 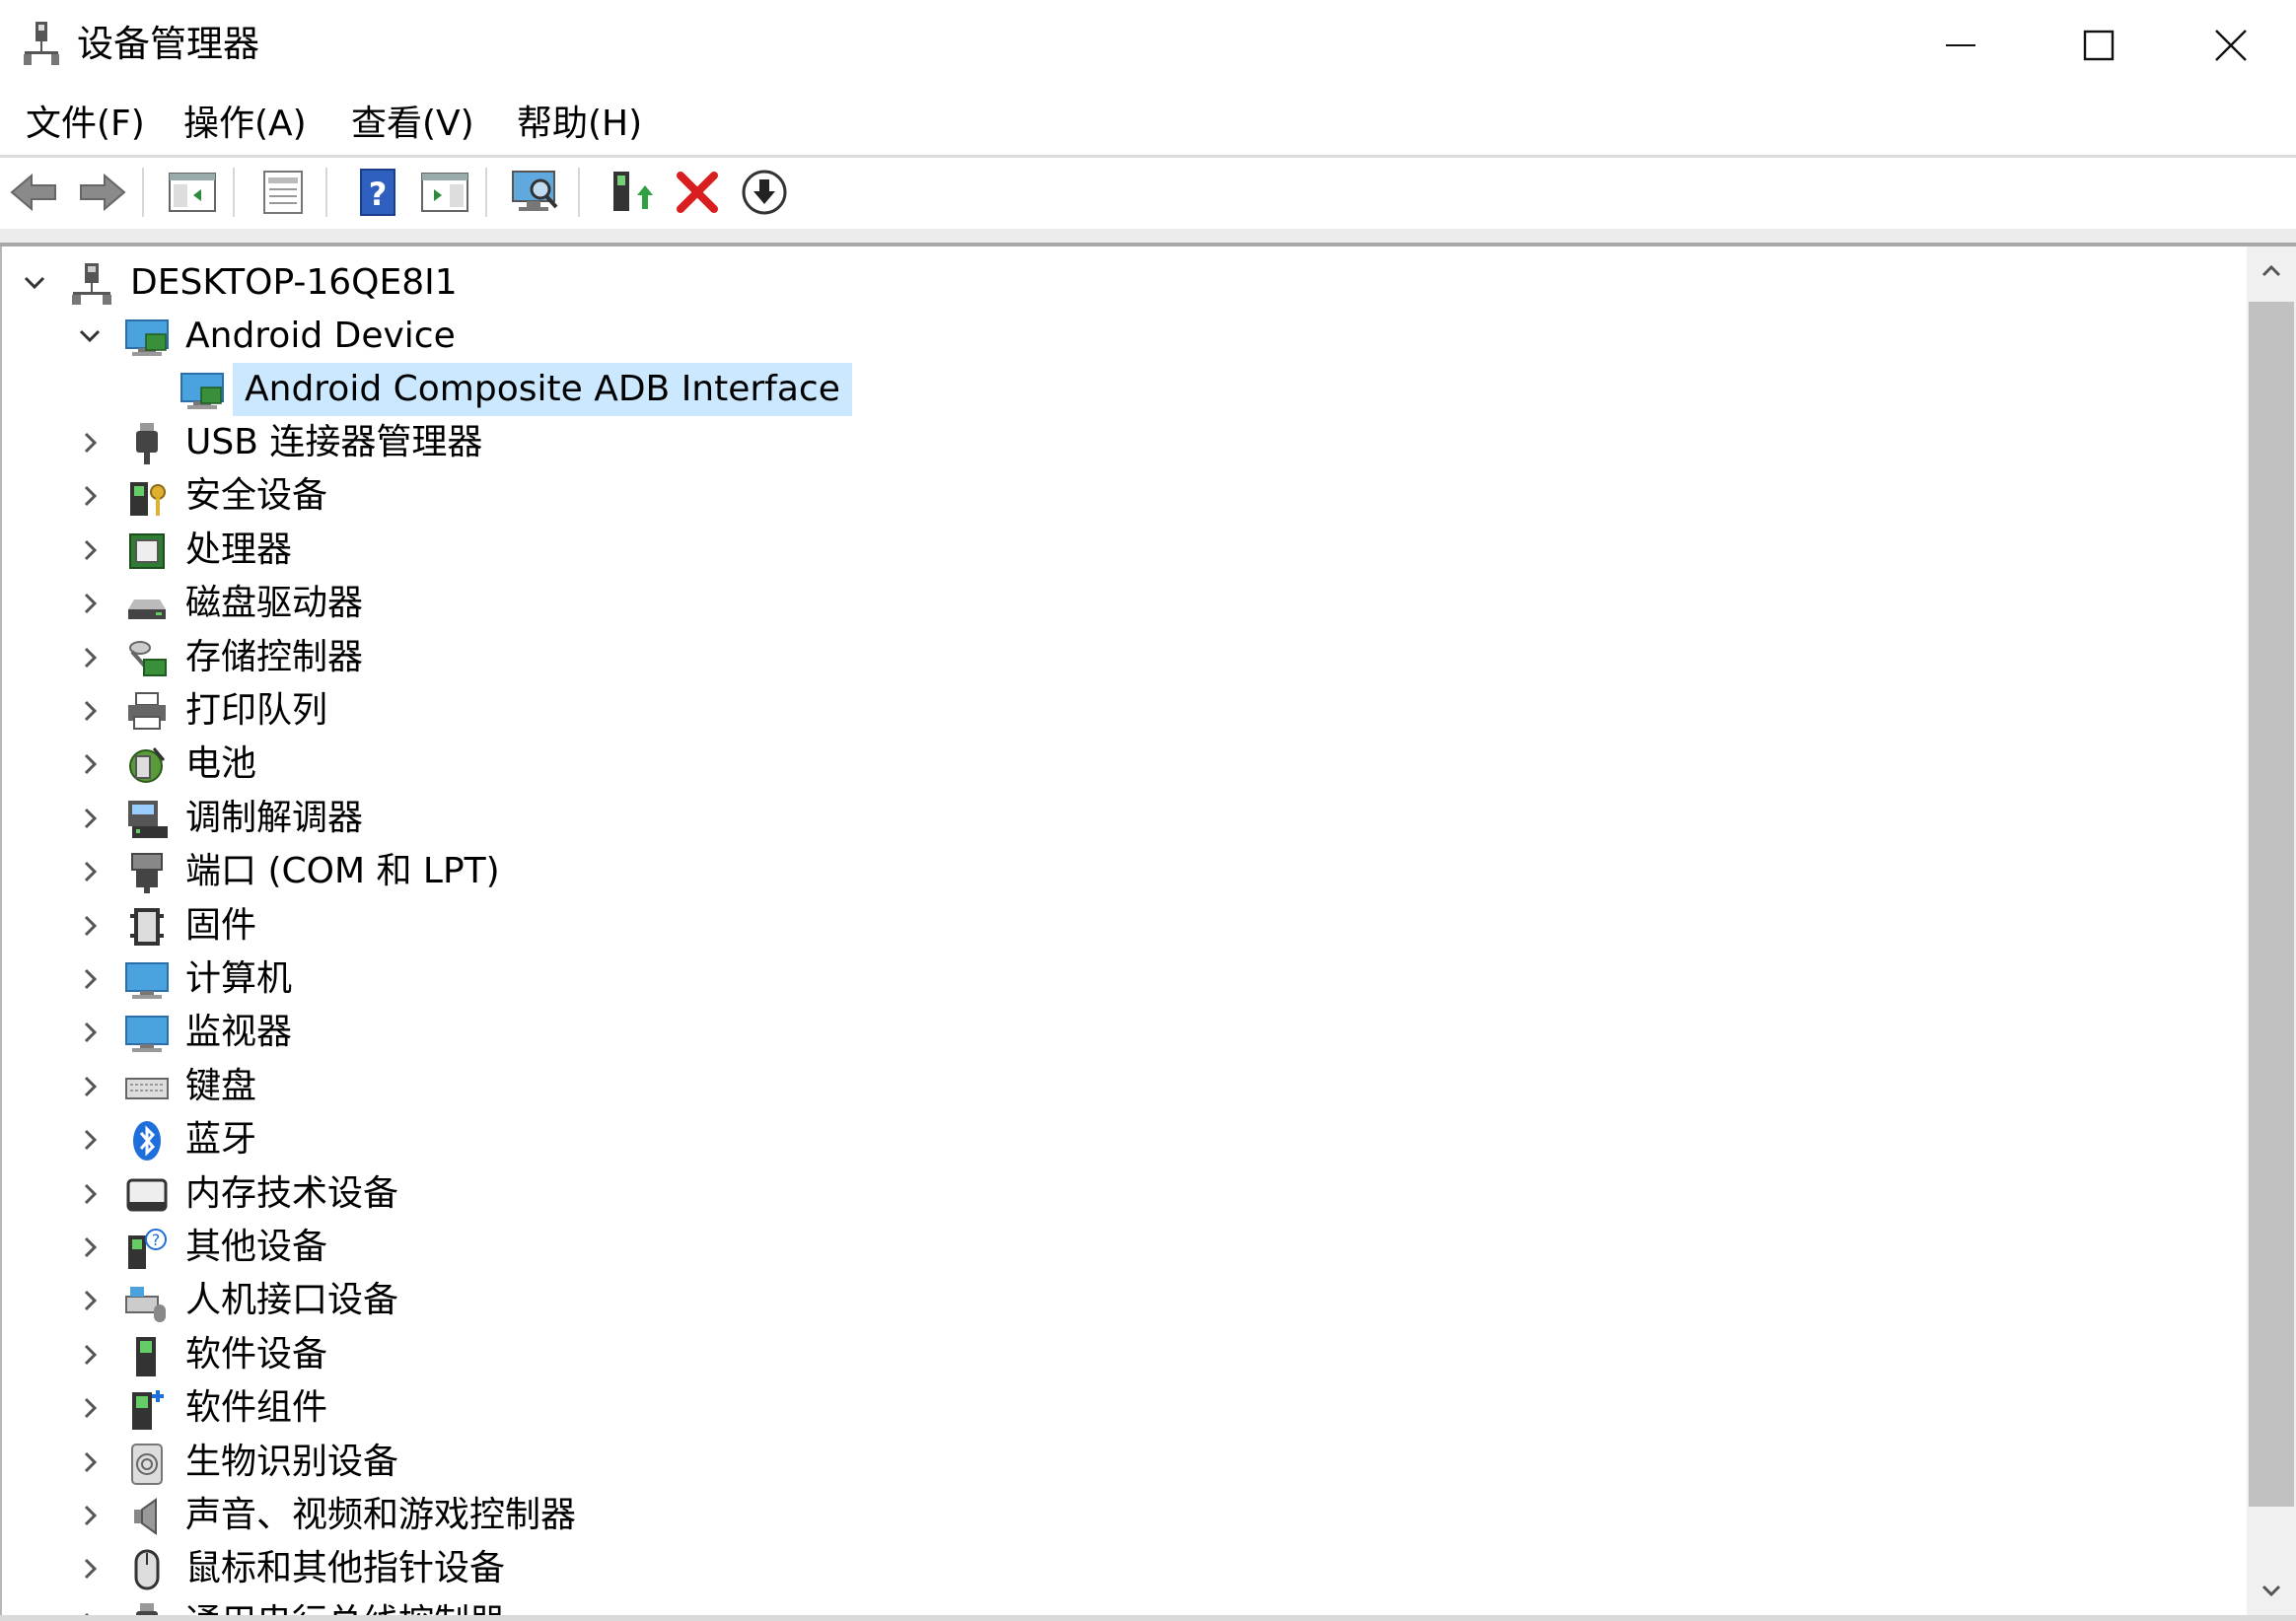 I want to click on tree-category: 内存技术设备, so click(x=1122, y=1194).